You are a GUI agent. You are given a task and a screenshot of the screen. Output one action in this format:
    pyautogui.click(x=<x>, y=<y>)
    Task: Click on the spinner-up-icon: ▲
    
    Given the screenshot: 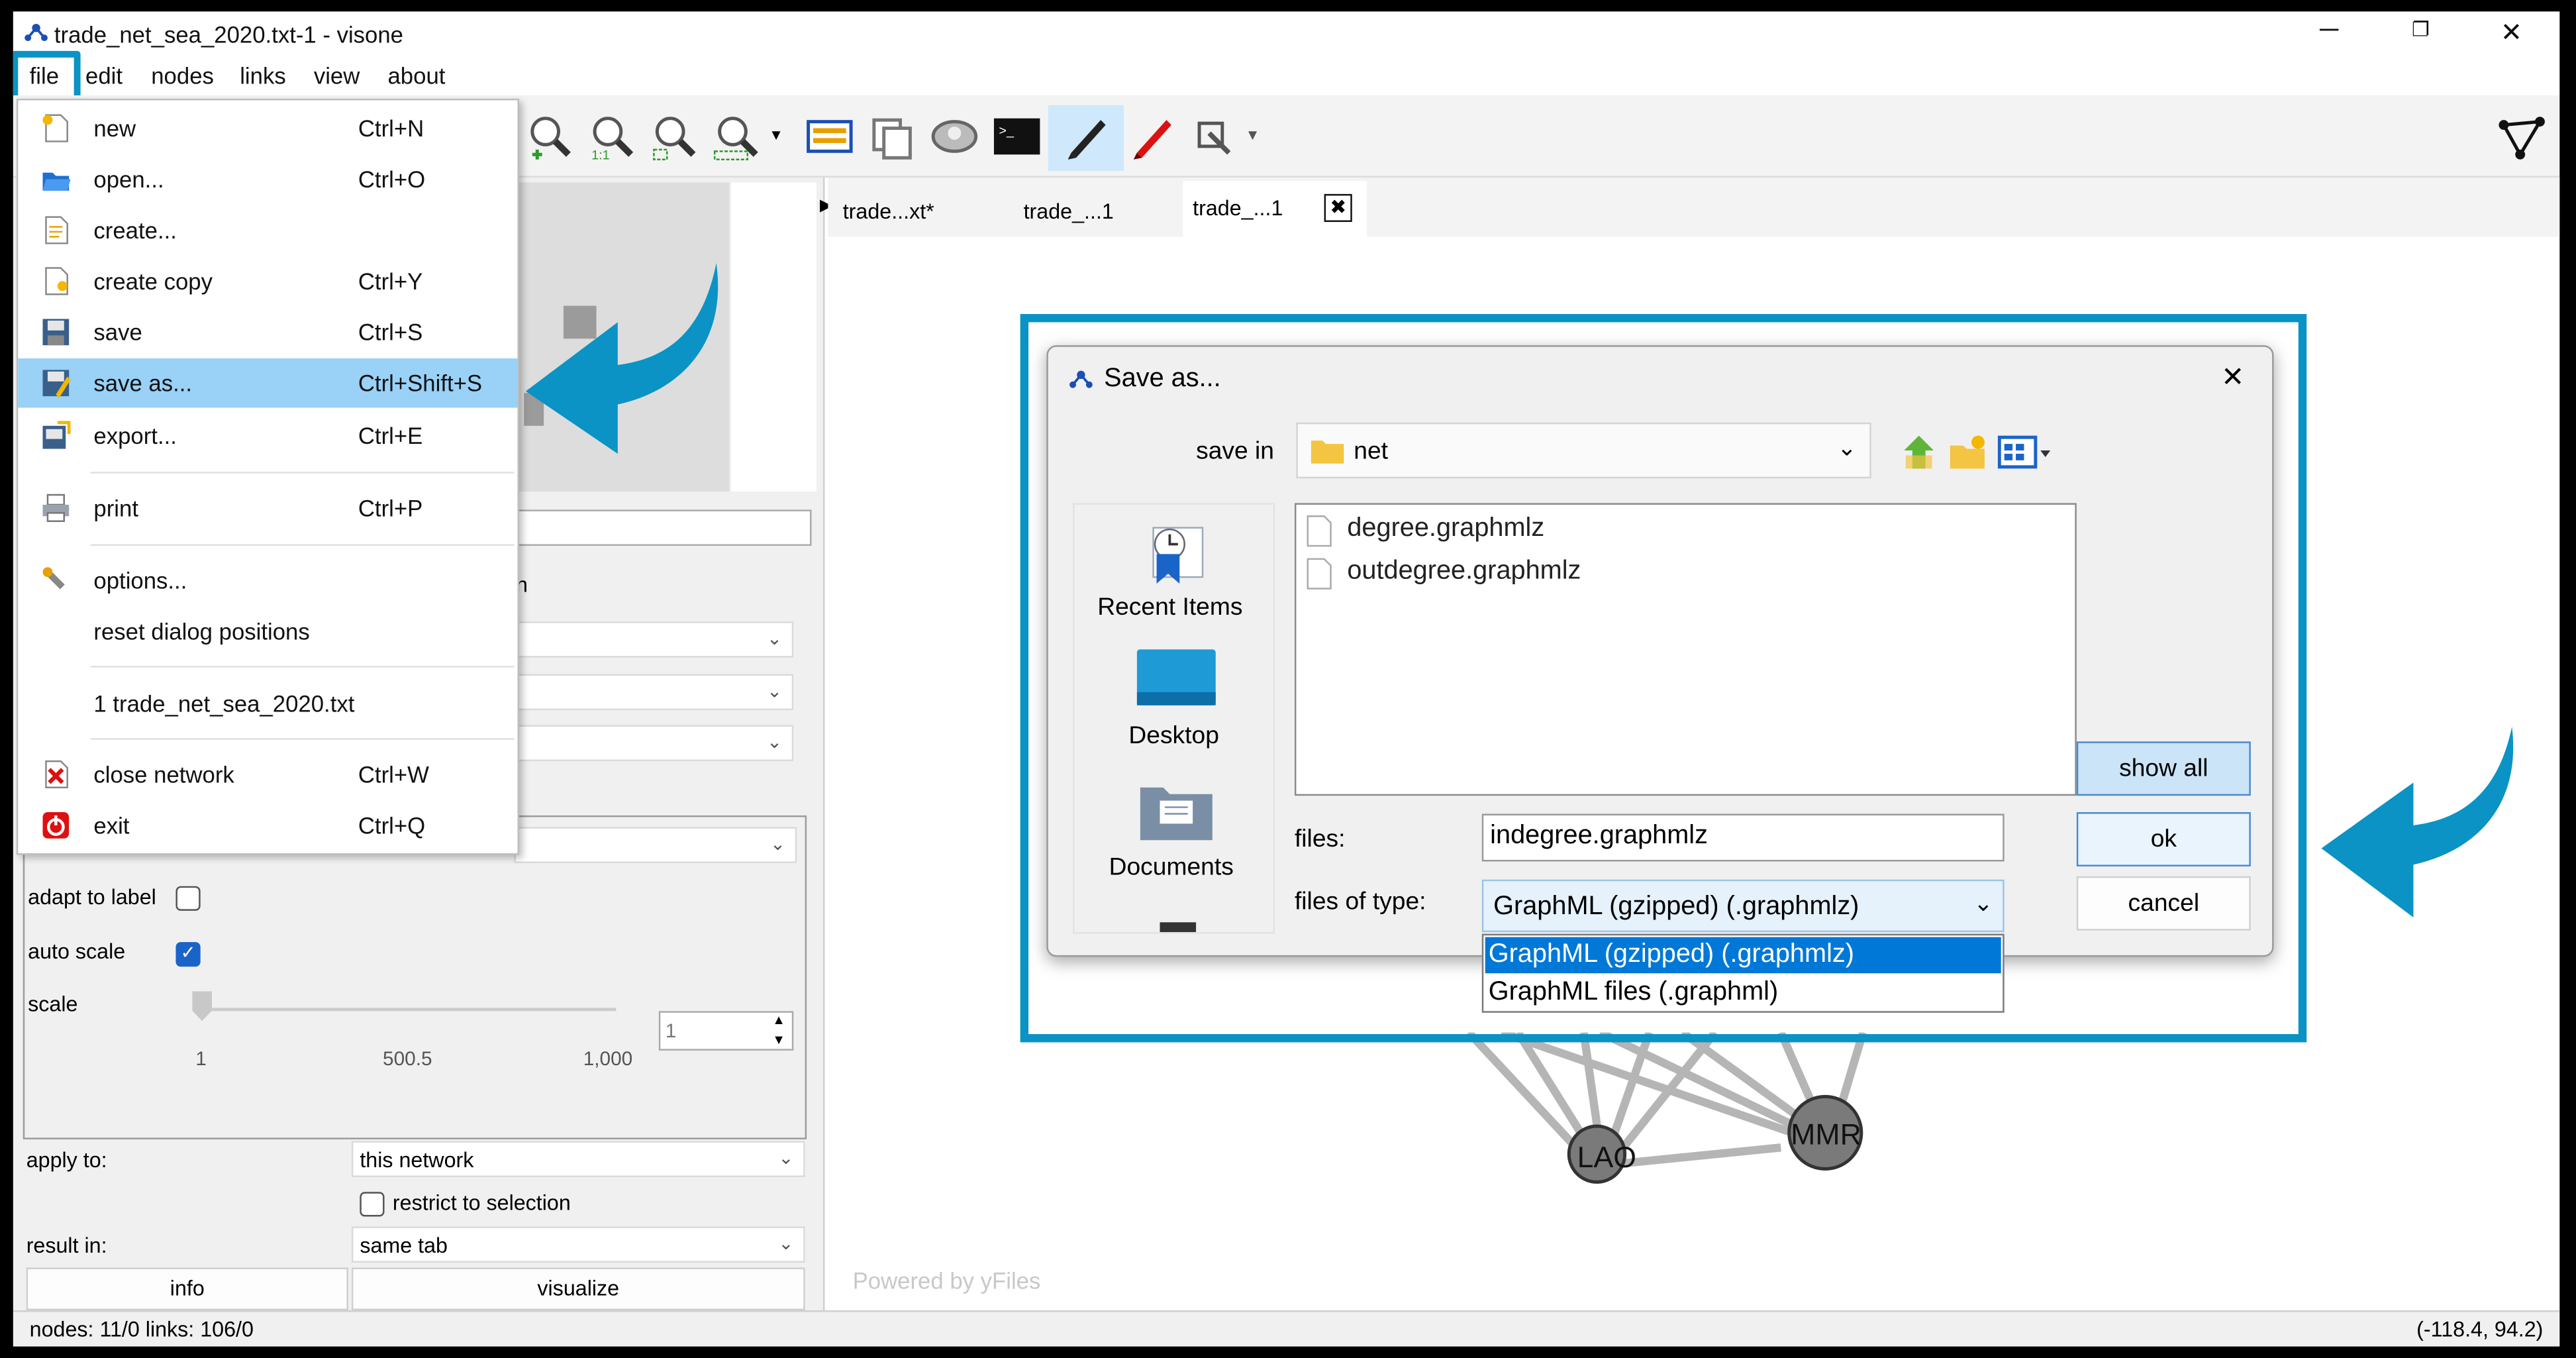 What is the action you would take?
    pyautogui.click(x=778, y=1020)
    